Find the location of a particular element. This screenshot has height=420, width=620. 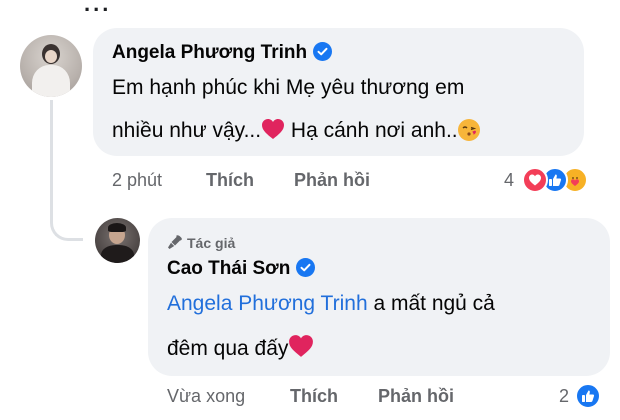

comment-text-line-1: Em hạnh phúc khi Mẹ yêu thương em is located at coordinates (288, 87).